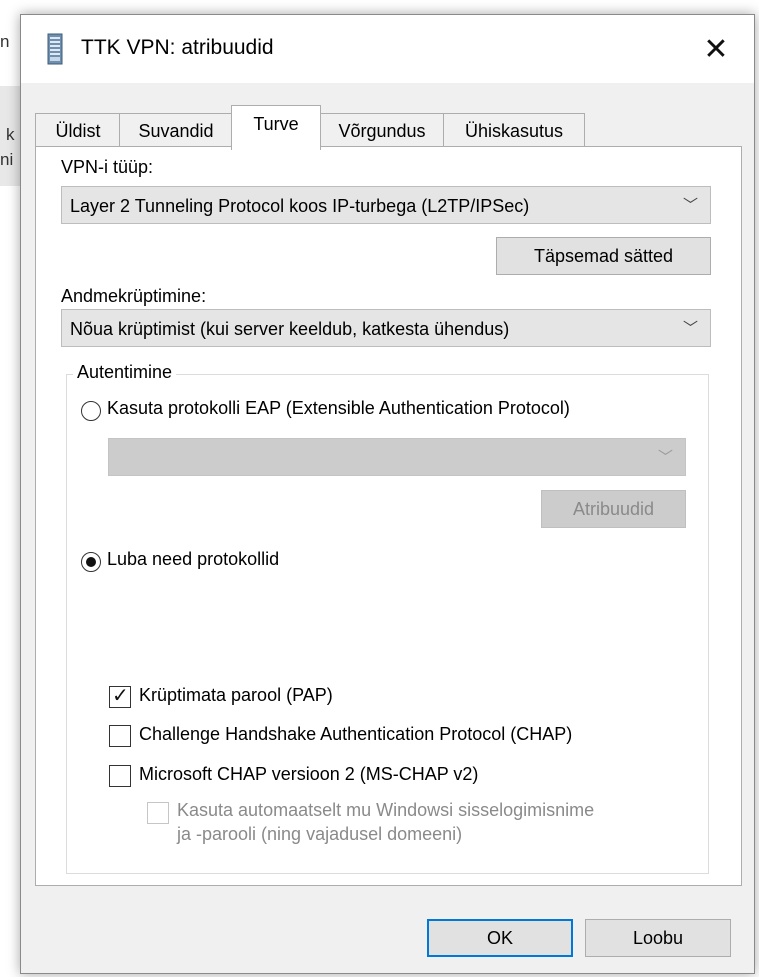  Describe the element at coordinates (7, 159) in the screenshot. I see `background-text: ni` at that location.